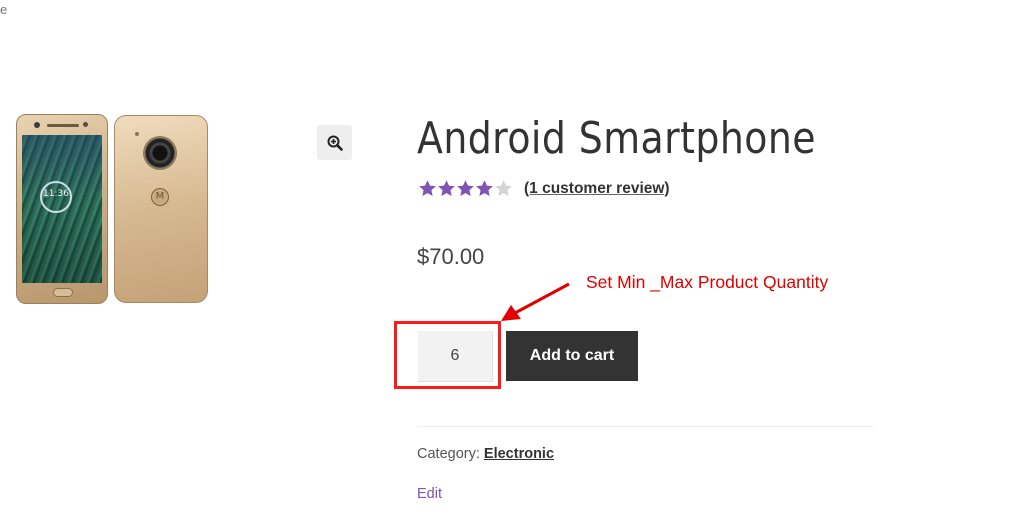 This screenshot has width=1024, height=514. I want to click on fingerprint-button, so click(63, 292).